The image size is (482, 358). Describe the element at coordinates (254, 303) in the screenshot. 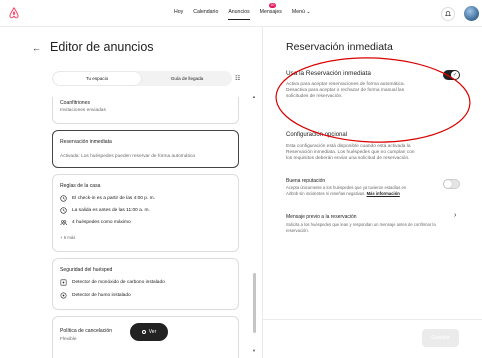

I see `scrollbar-thumb` at that location.